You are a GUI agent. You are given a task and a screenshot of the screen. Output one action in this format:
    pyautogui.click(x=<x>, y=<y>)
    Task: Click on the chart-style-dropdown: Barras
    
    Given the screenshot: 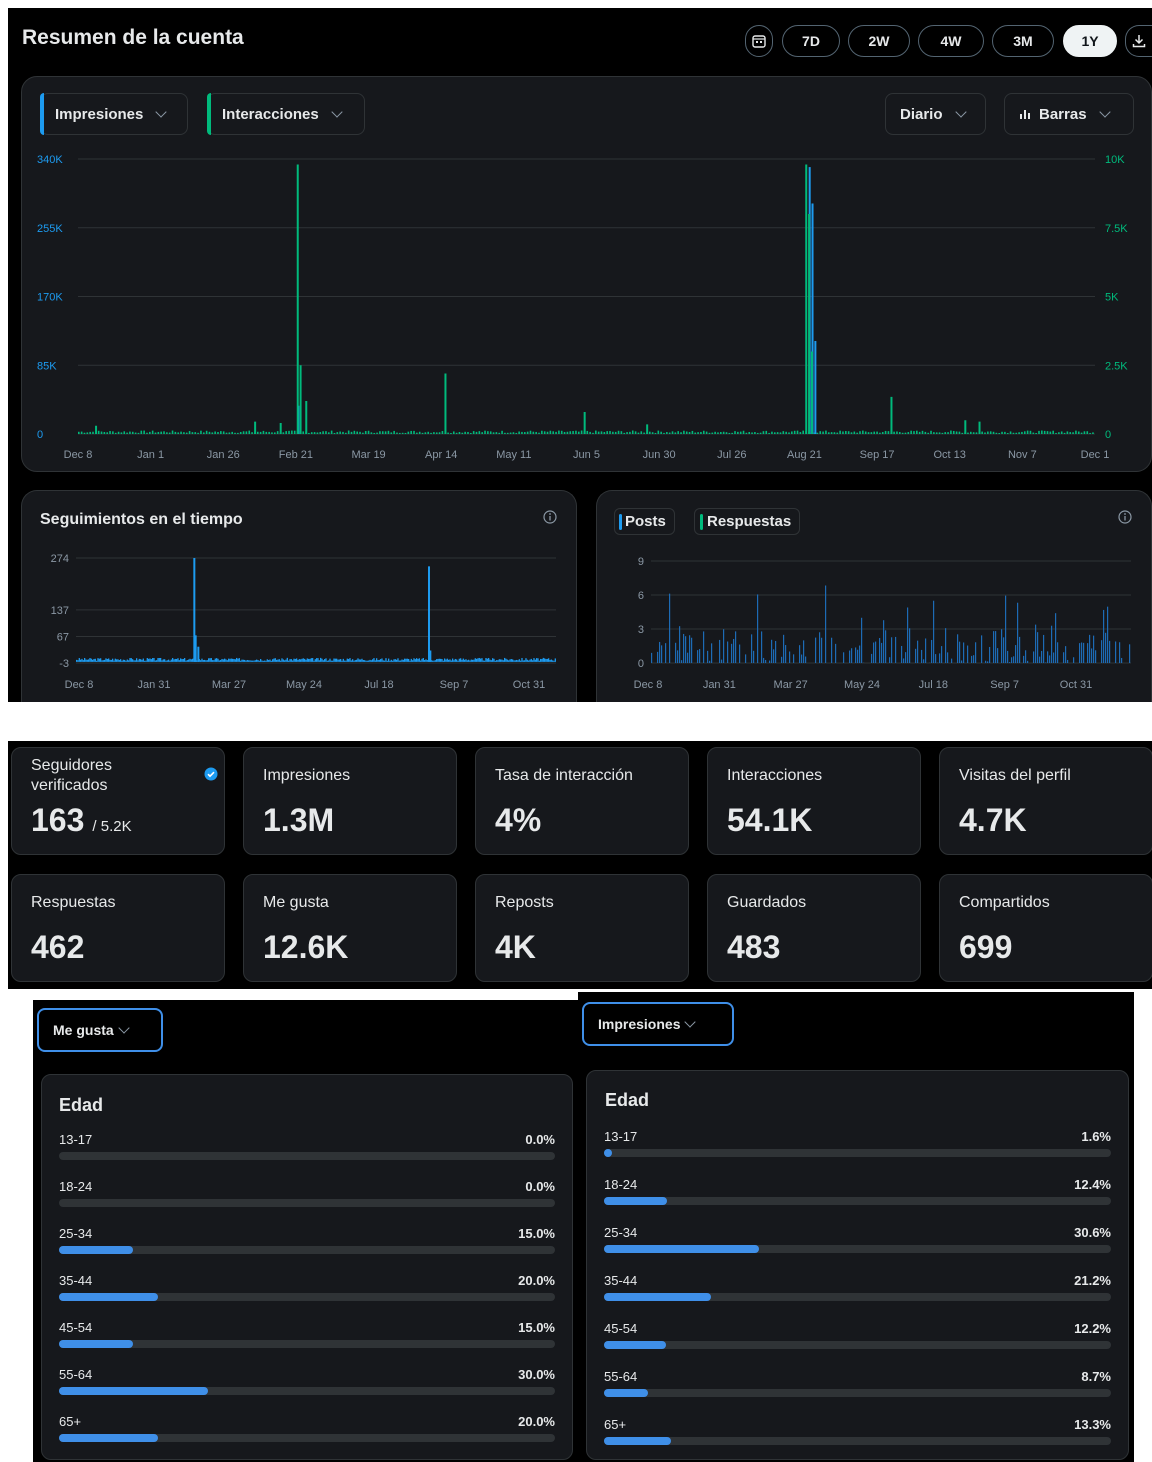 What is the action you would take?
    pyautogui.click(x=1069, y=114)
    